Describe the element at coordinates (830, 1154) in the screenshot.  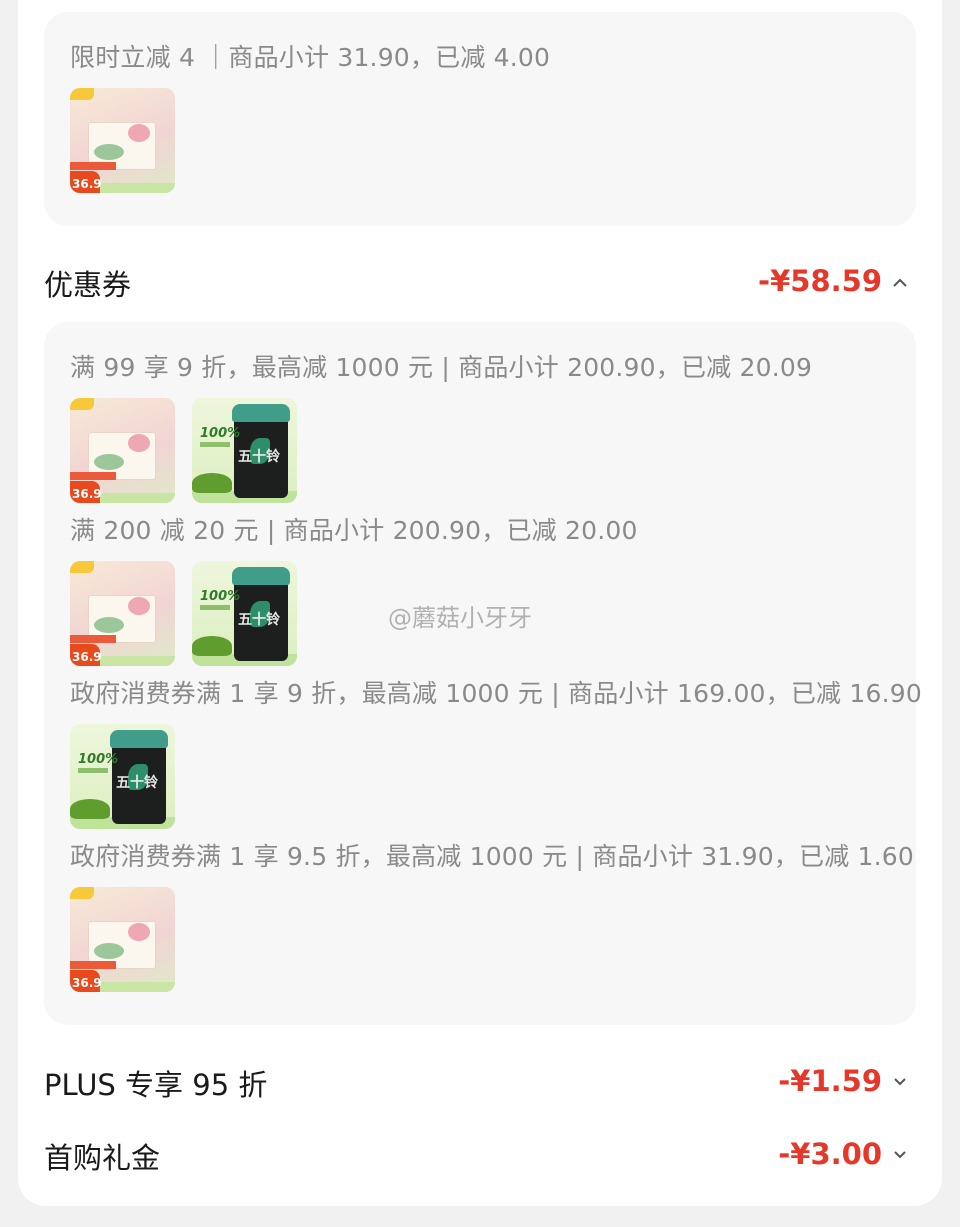
I see `first-purchase-amount: -¥3.00` at that location.